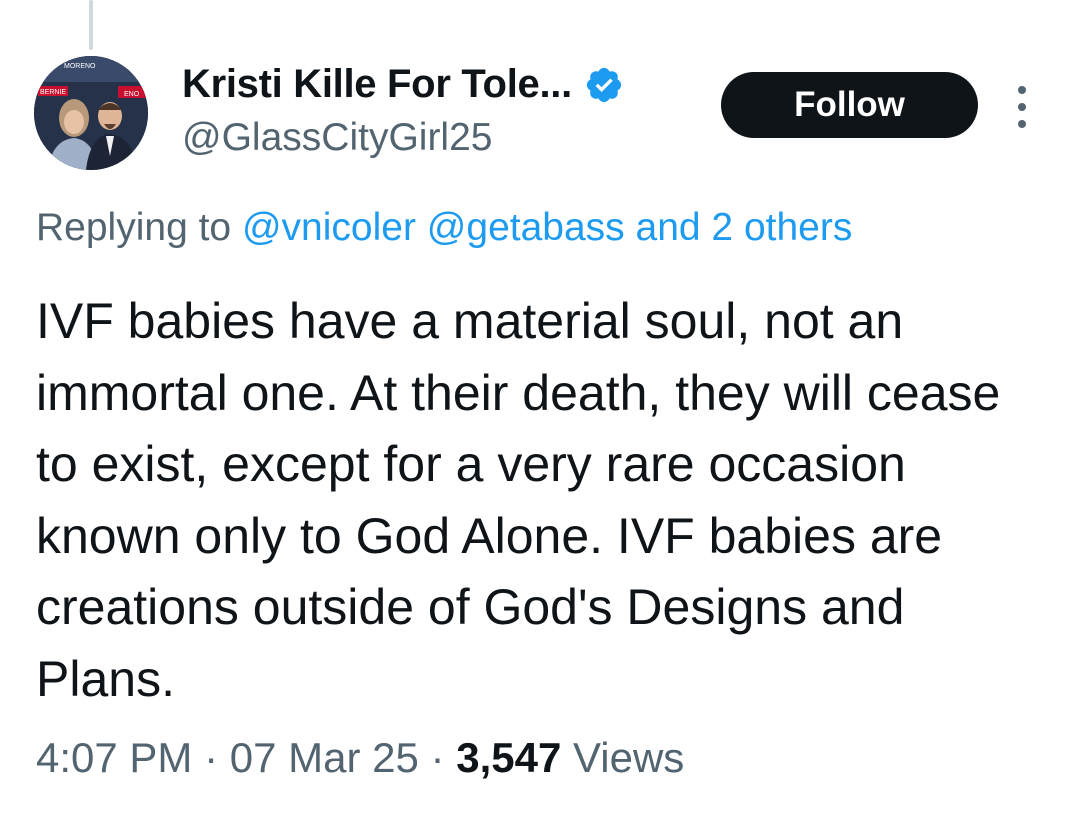 Image resolution: width=1079 pixels, height=823 pixels. What do you see at coordinates (628, 757) in the screenshot?
I see `views-label: Views` at bounding box center [628, 757].